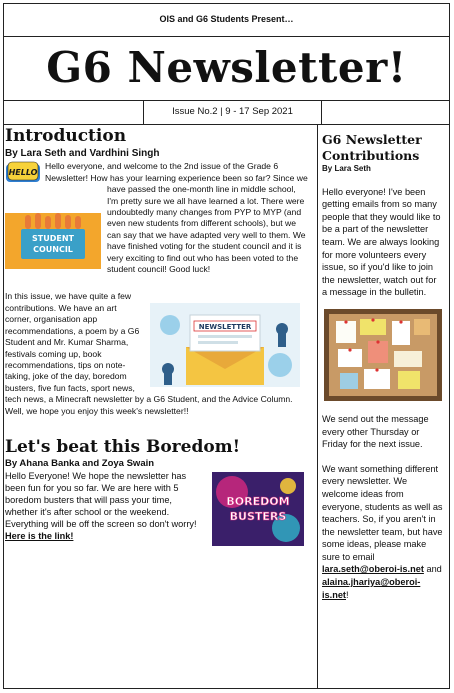  What do you see at coordinates (123, 446) in the screenshot?
I see `boredom-heading: Let's beat this Boredom!` at bounding box center [123, 446].